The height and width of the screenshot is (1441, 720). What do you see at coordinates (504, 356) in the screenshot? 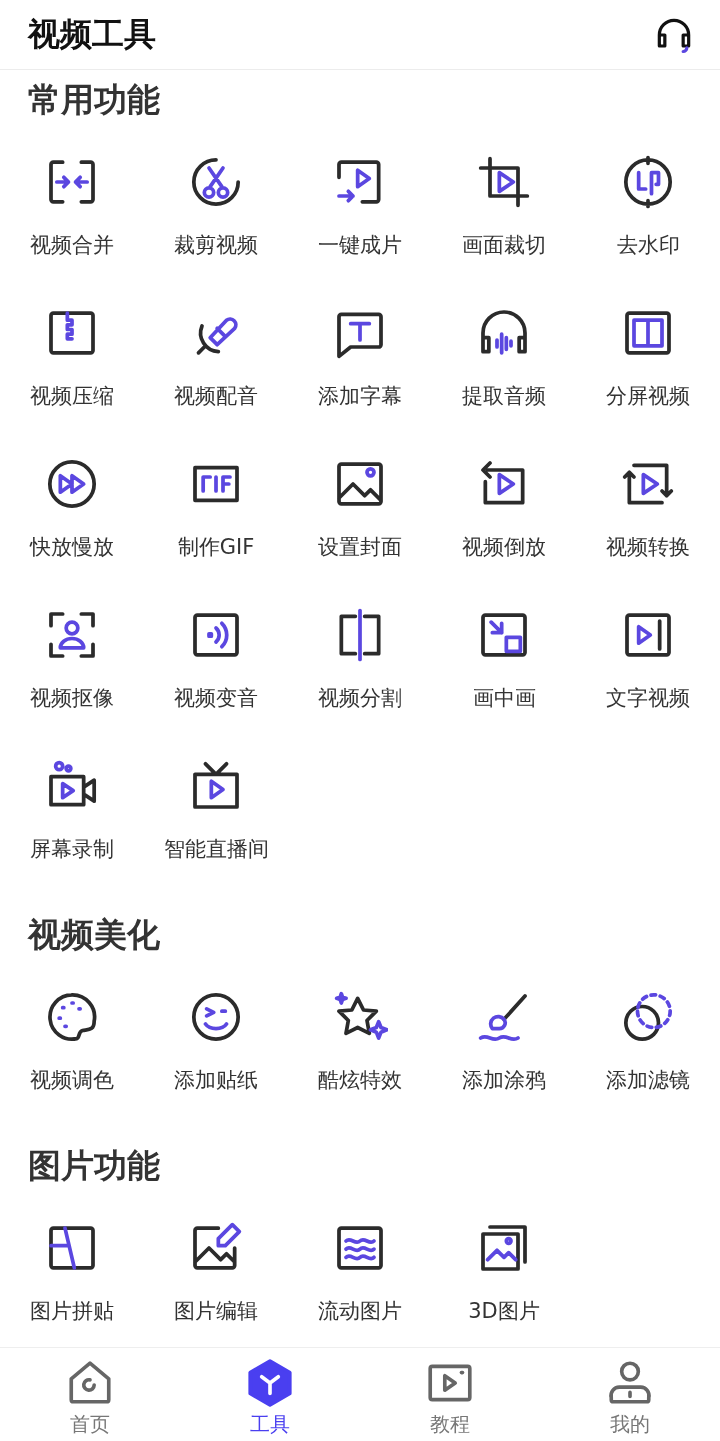
I see `tool-button: 提取音频` at bounding box center [504, 356].